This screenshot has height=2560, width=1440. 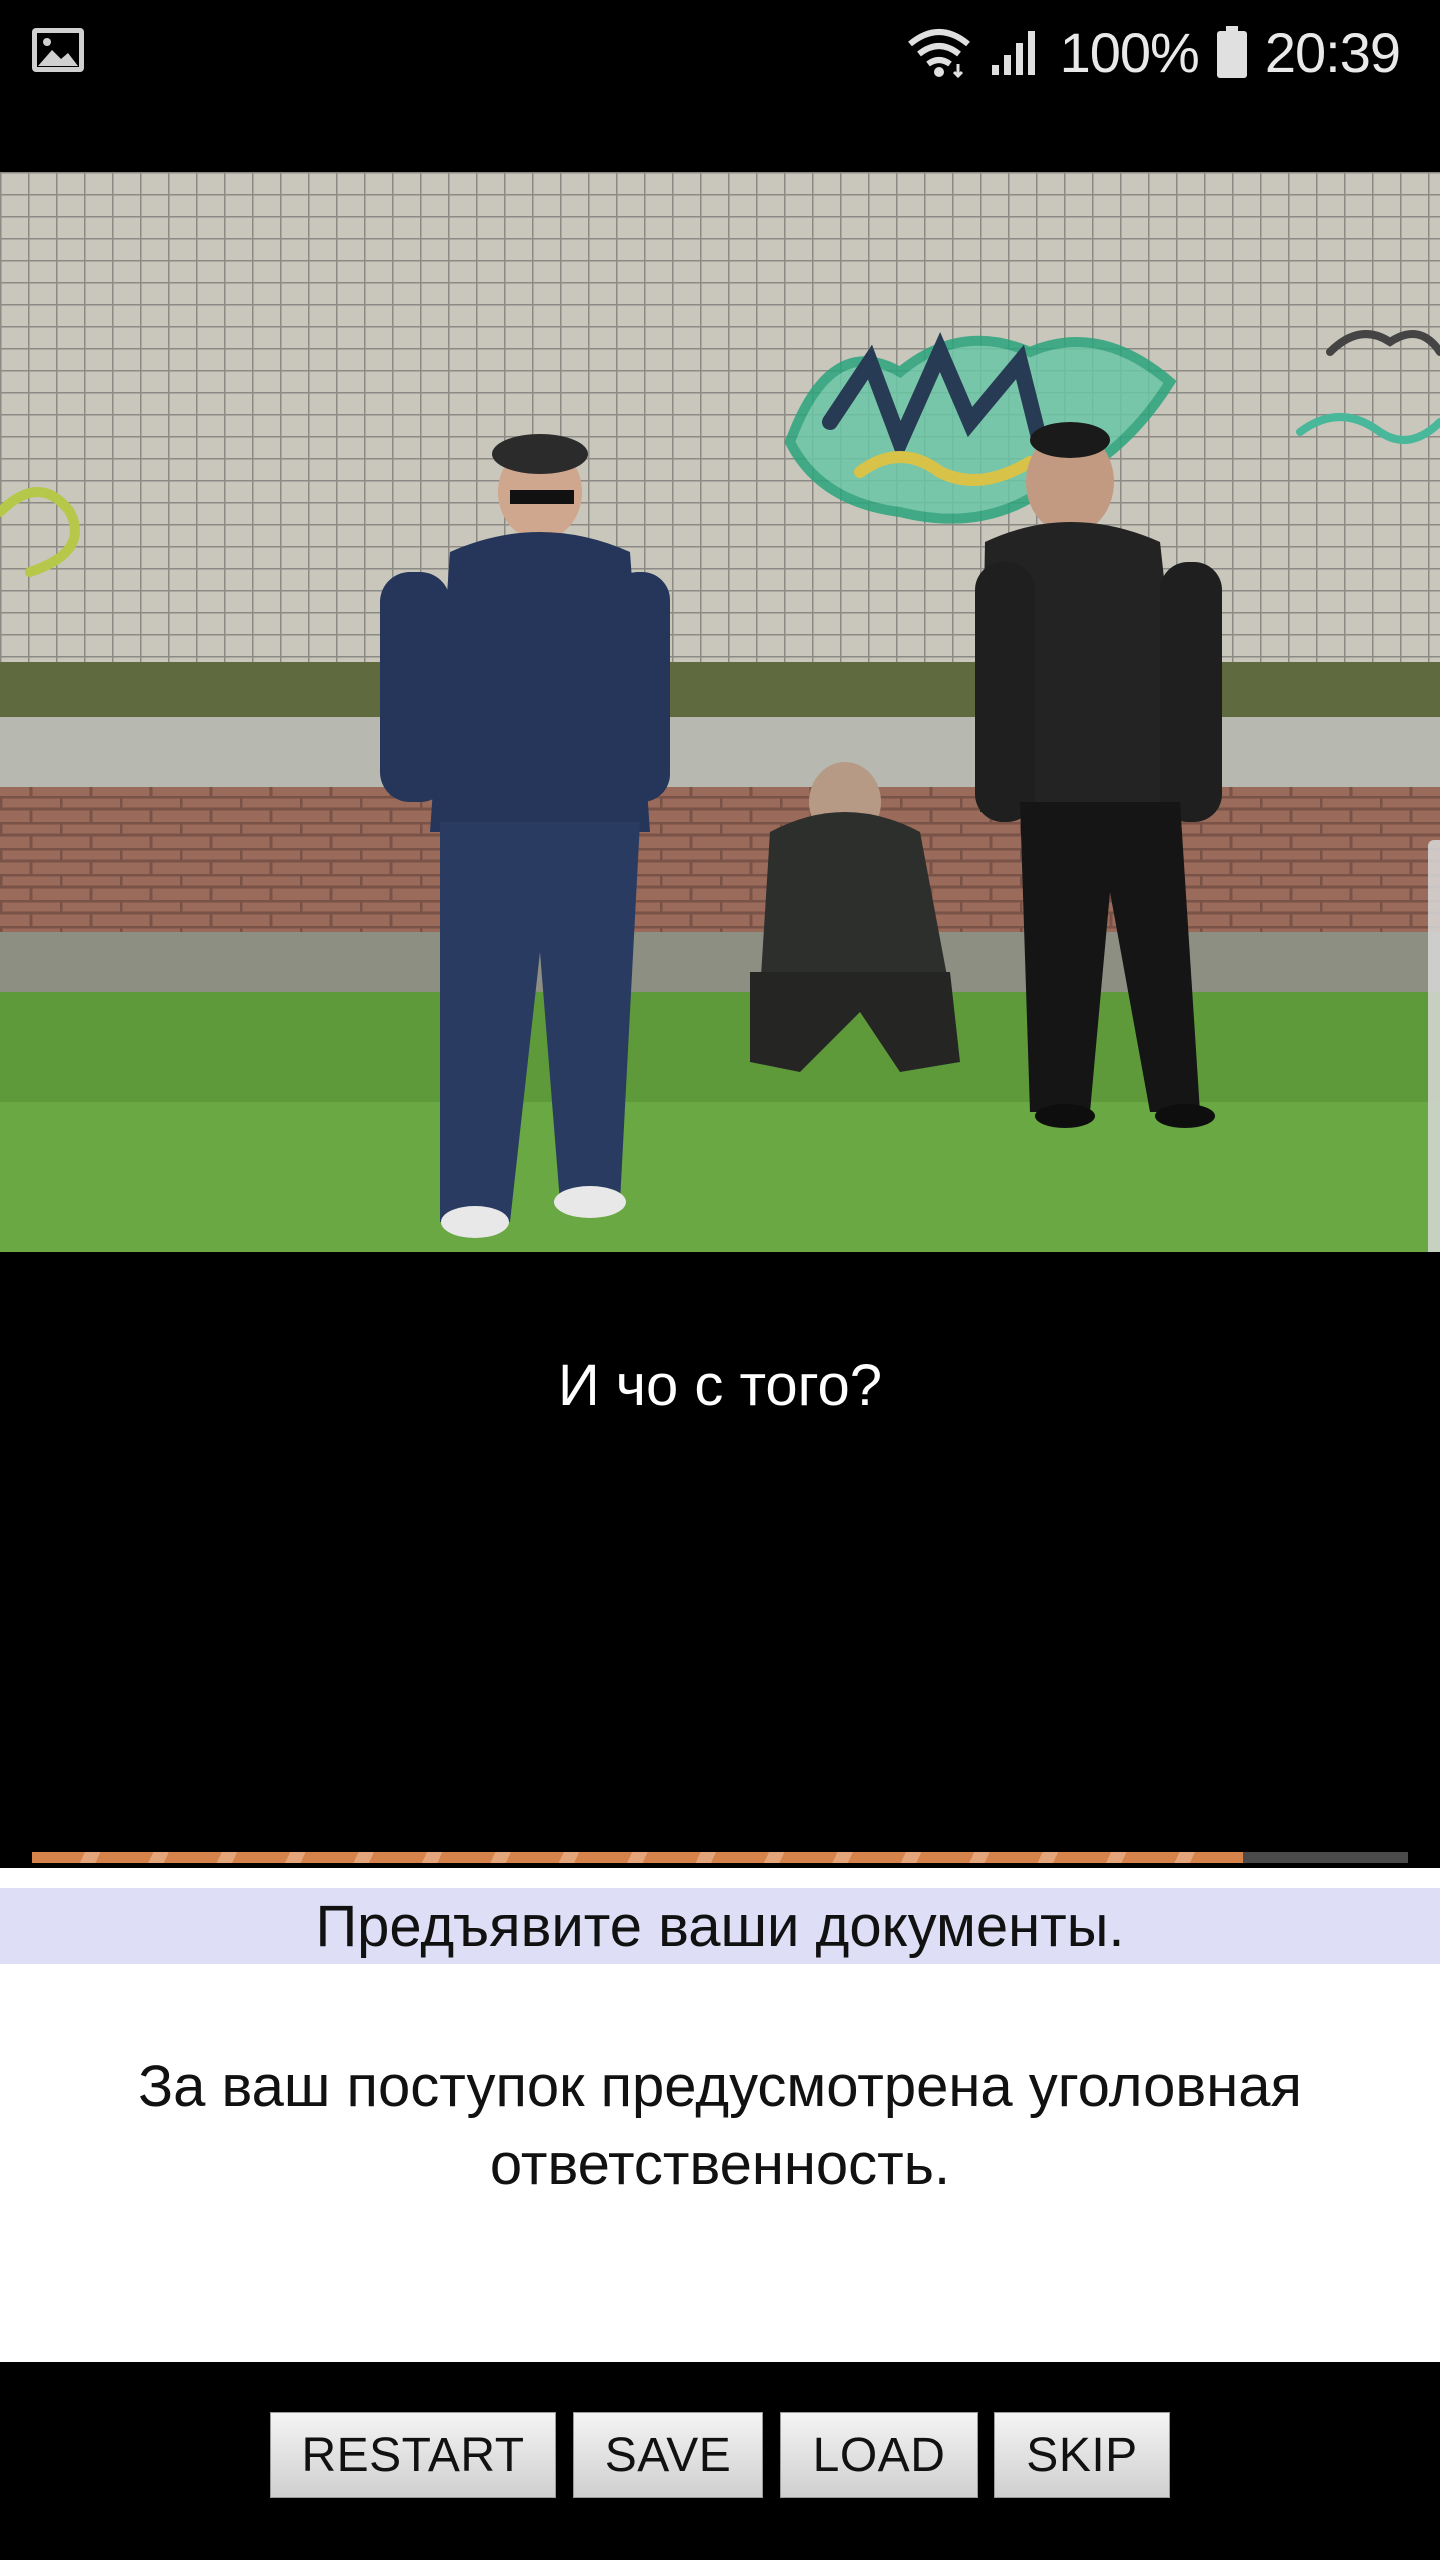 What do you see at coordinates (879, 2455) in the screenshot?
I see `load-button: LOAD` at bounding box center [879, 2455].